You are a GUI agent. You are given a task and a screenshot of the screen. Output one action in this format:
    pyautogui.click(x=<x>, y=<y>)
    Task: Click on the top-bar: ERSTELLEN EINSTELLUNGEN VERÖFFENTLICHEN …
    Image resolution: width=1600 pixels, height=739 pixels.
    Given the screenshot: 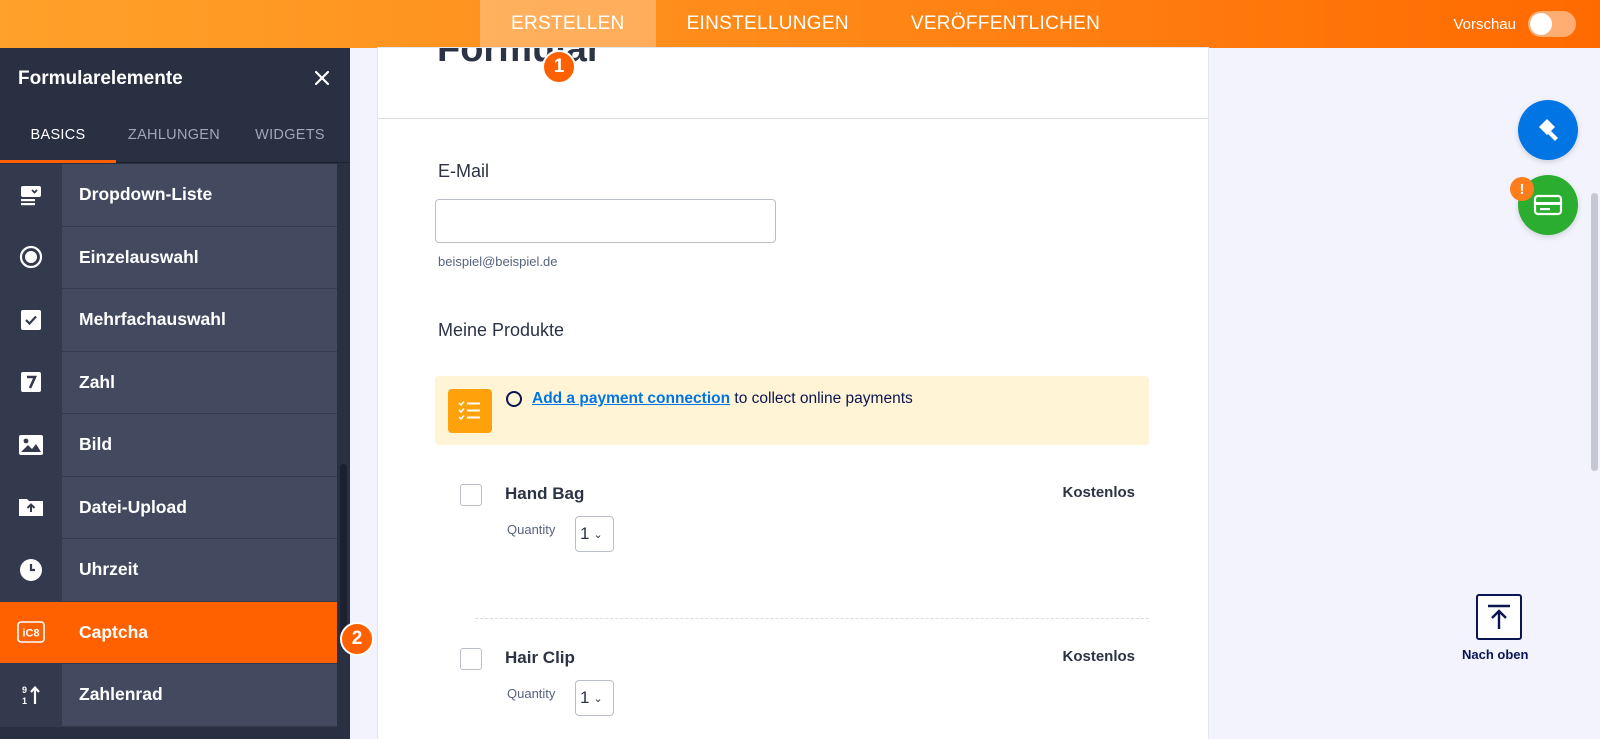 What is the action you would take?
    pyautogui.click(x=800, y=24)
    